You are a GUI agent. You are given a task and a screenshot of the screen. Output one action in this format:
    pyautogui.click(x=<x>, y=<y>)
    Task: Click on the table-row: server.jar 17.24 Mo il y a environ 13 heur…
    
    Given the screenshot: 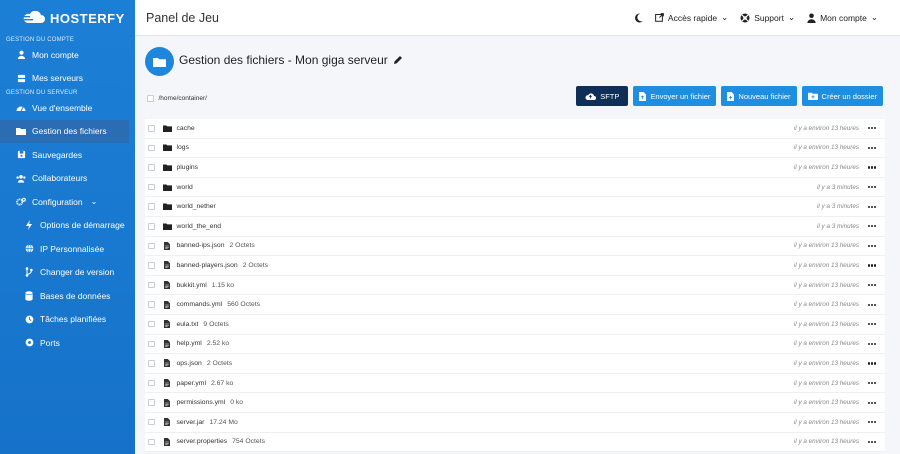 What is the action you would take?
    pyautogui.click(x=515, y=422)
    